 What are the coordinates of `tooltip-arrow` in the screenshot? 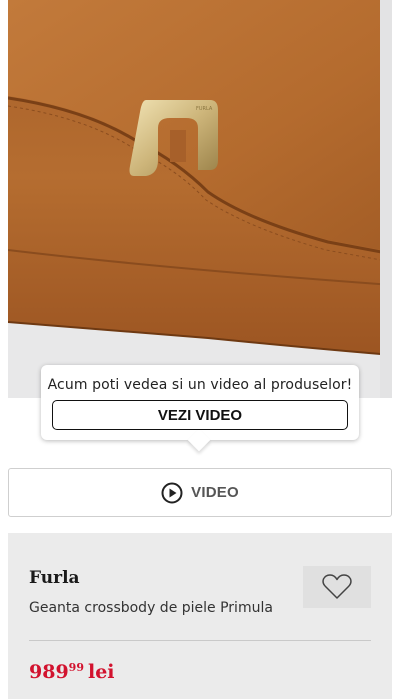 It's located at (199, 440).